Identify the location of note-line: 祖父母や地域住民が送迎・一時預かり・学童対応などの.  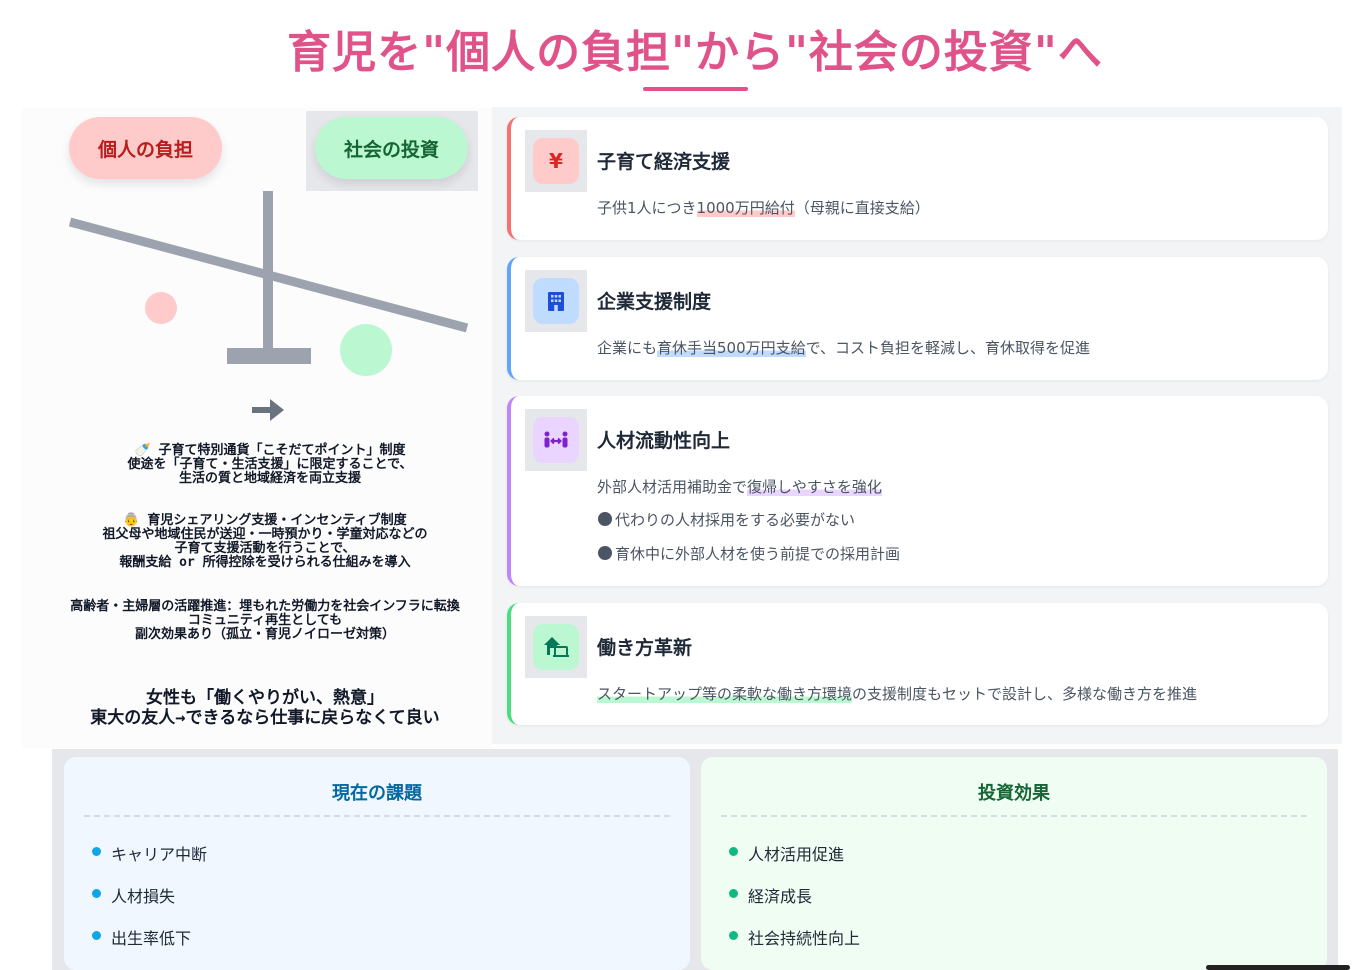
(265, 534).